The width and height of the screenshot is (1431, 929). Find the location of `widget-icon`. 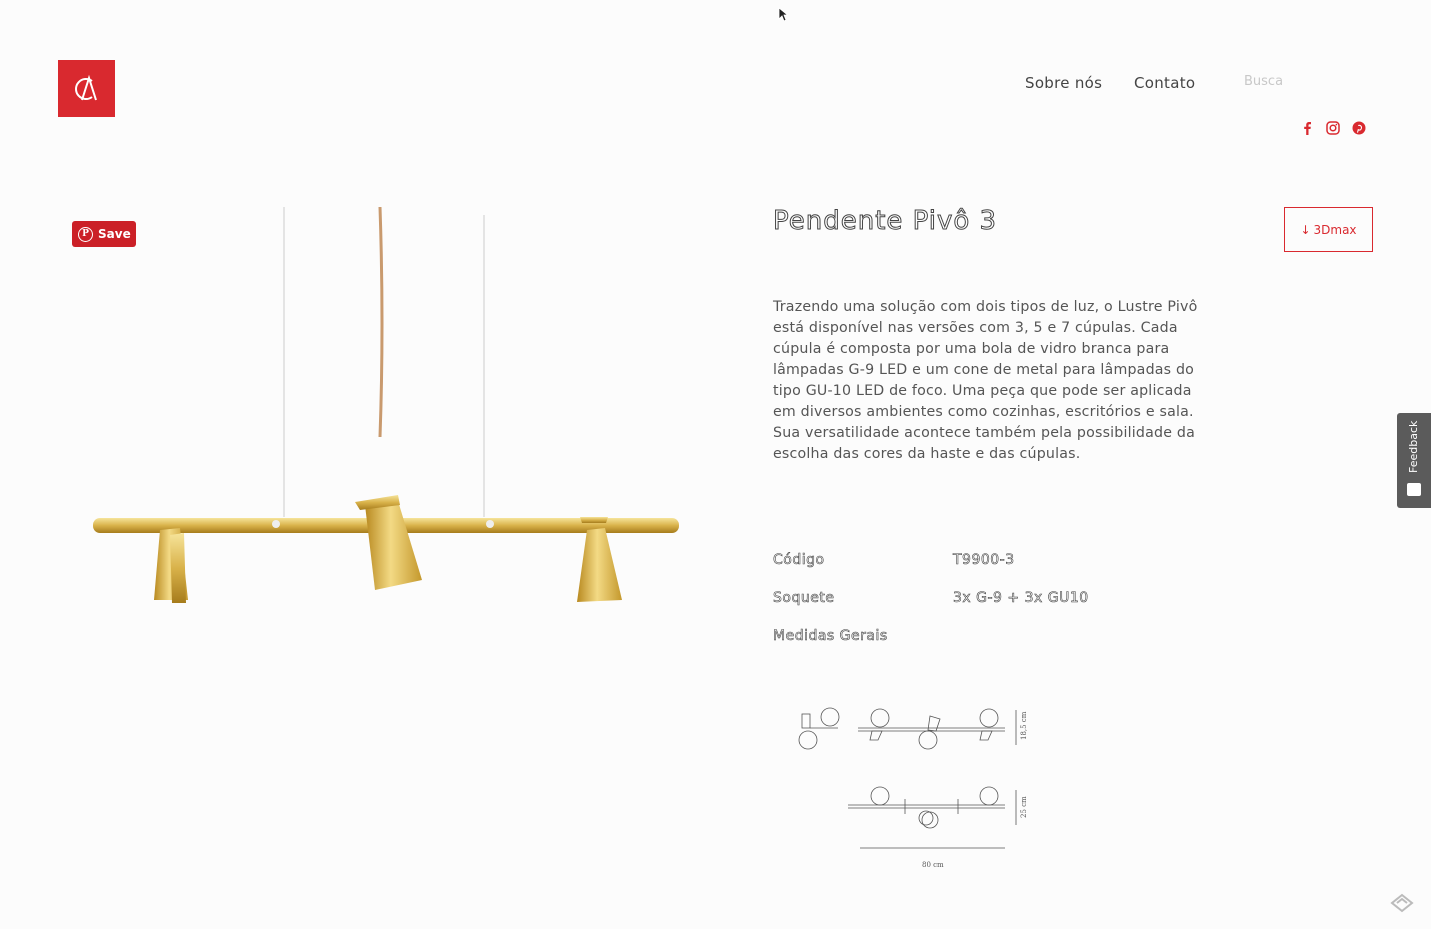

widget-icon is located at coordinates (1402, 903).